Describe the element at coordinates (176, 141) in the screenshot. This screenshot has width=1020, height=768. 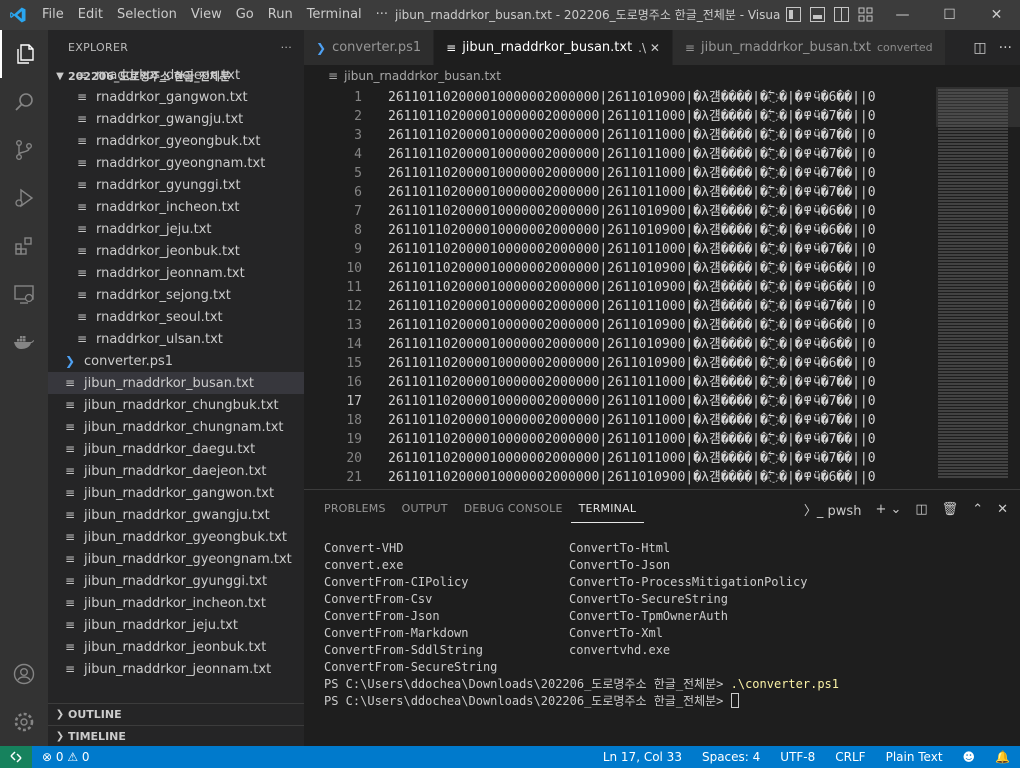
I see `file-item: ≡ rnaddrkor_gyeongbuk.txt` at that location.